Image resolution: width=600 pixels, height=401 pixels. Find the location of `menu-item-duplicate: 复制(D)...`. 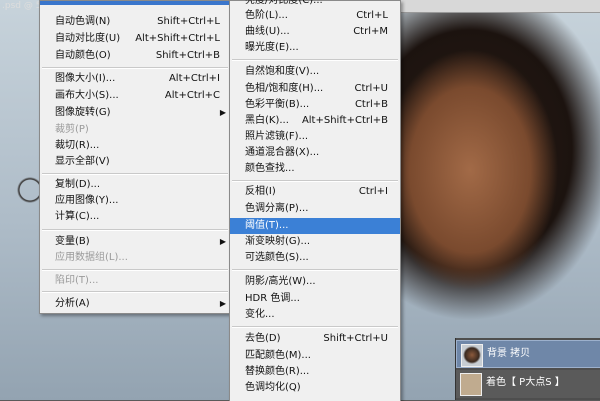

menu-item-duplicate: 复制(D)... is located at coordinates (135, 185).